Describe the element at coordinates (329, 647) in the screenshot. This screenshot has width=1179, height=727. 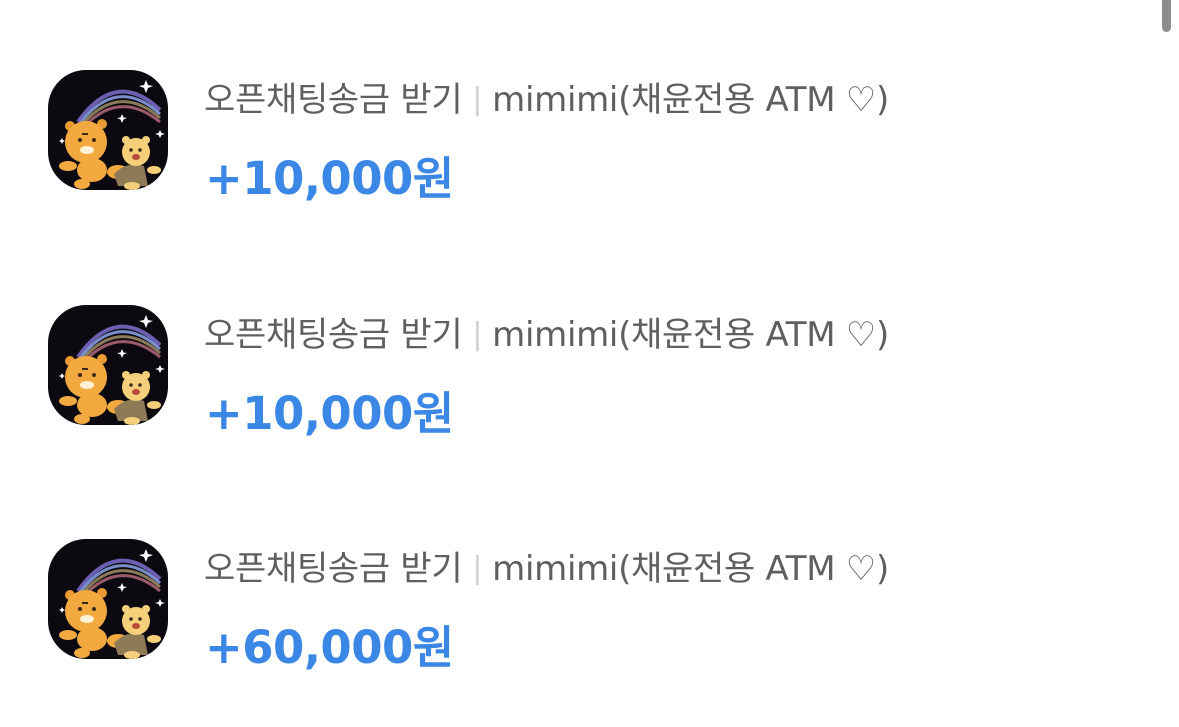
I see `transaction-amount: +60,000원` at that location.